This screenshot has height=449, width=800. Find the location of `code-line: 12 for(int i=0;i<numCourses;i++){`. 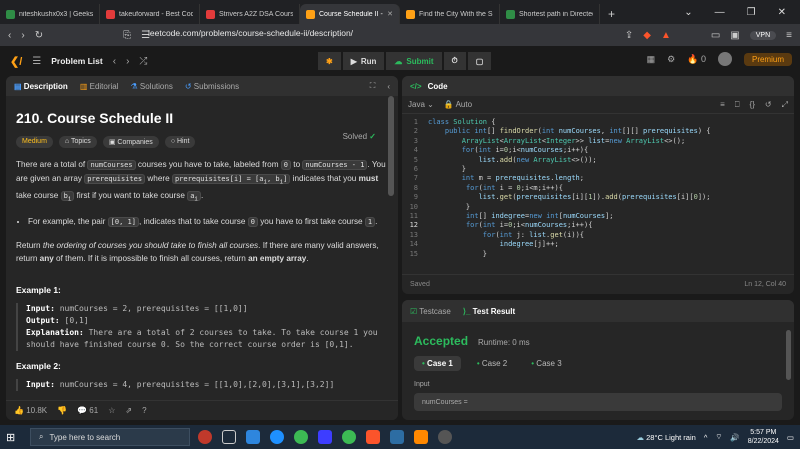

code-line: 12 for(int i=0;i<numCourses;i++){ is located at coordinates (598, 225).